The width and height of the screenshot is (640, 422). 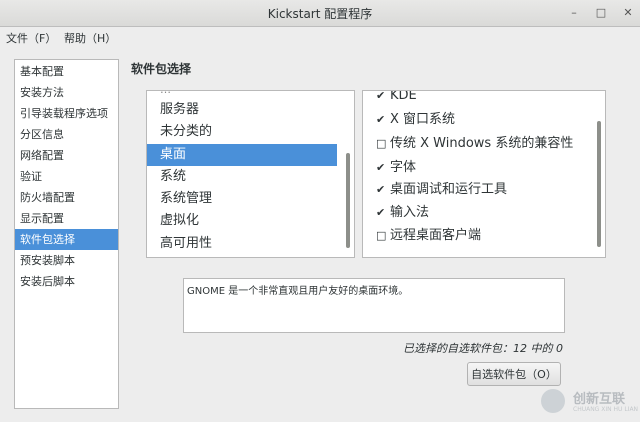 I want to click on package-legacy-x: □ 传统 X Windows 系统的兼容性, so click(x=474, y=144).